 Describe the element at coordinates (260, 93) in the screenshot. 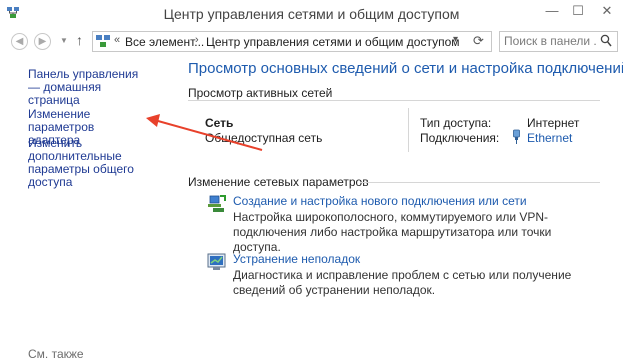

I see `active-networks-heading: Просмотр активных сетей` at that location.